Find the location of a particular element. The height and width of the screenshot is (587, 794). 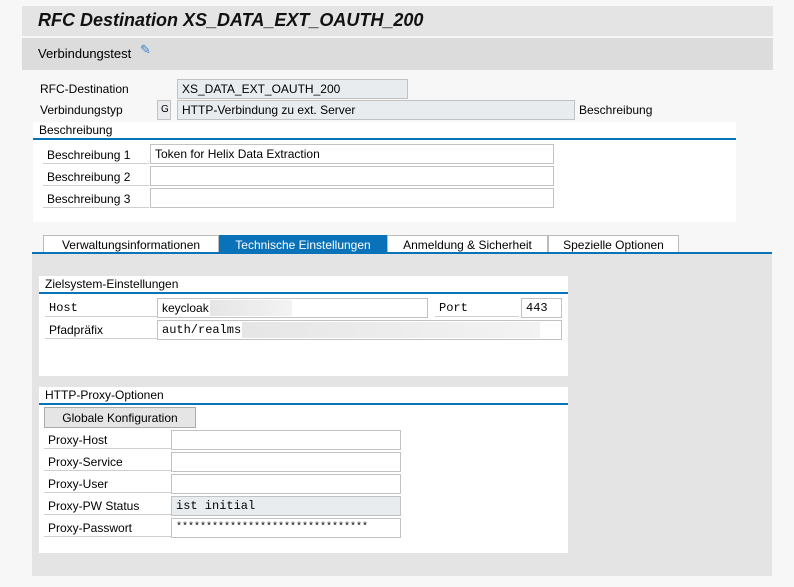

description-1-input: Token for Helix Data Extraction is located at coordinates (352, 154).